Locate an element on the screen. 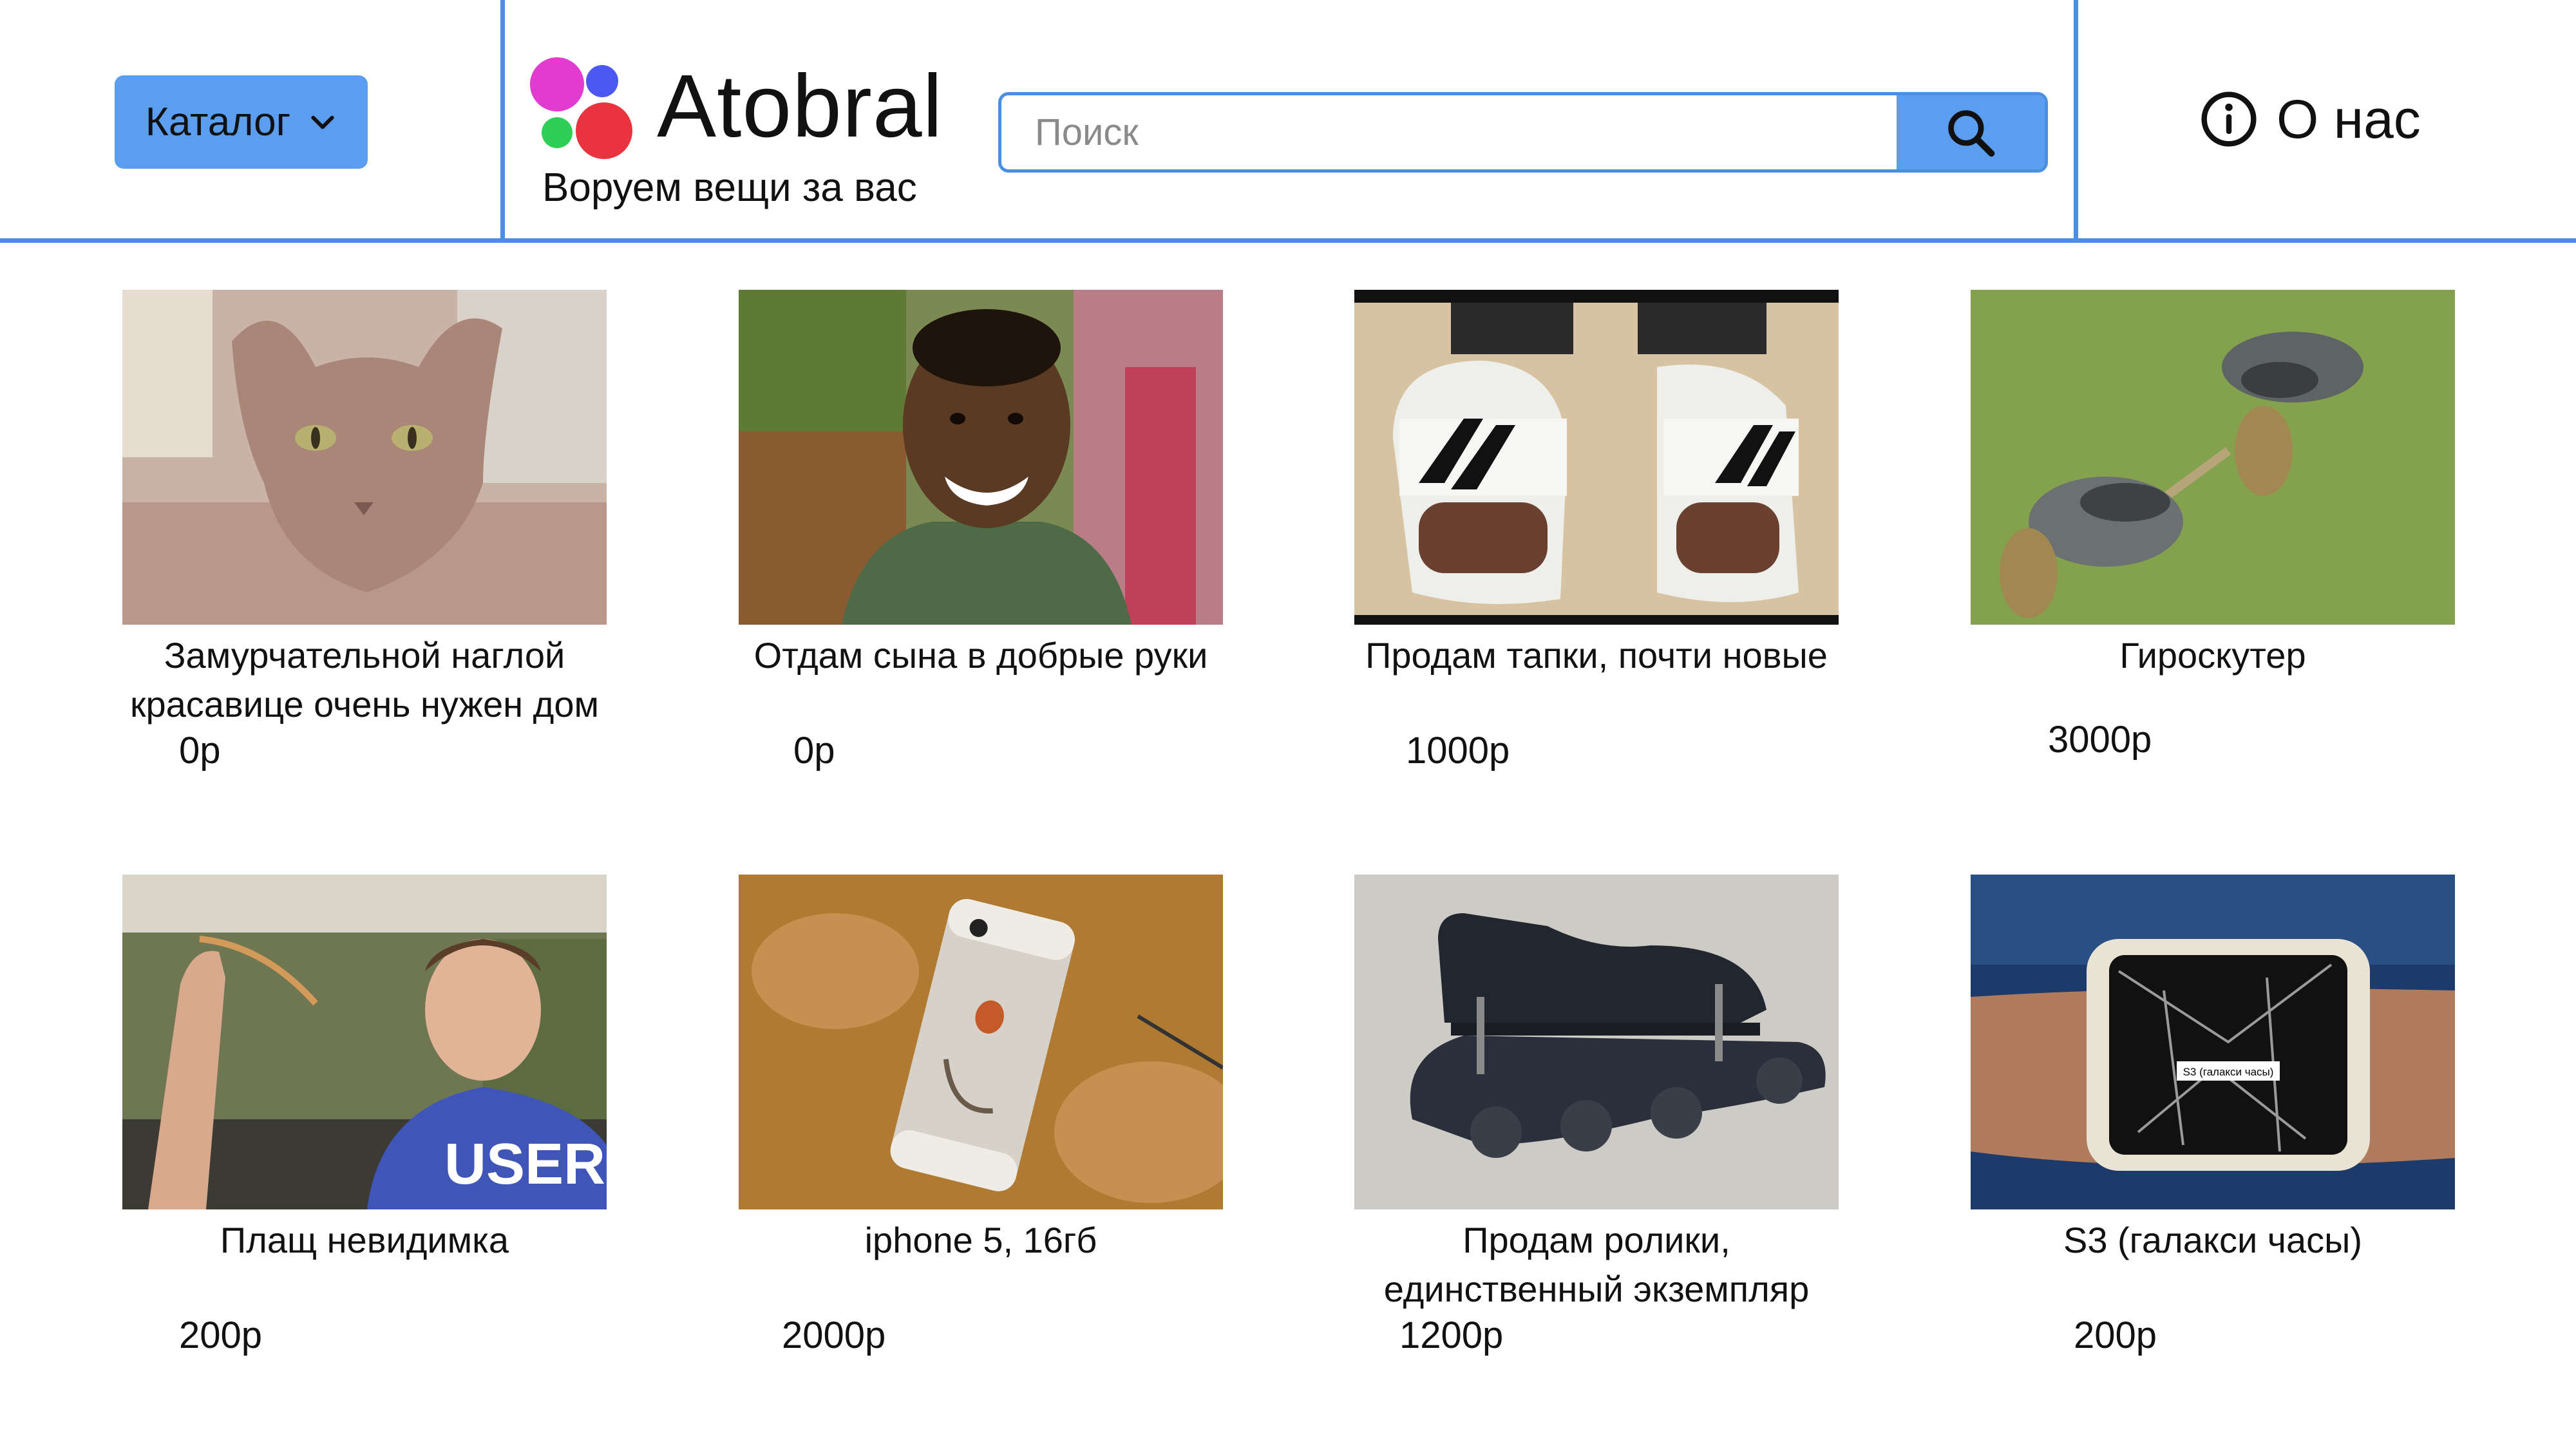 The width and height of the screenshot is (2576, 1449). product-image: USER is located at coordinates (365, 1042).